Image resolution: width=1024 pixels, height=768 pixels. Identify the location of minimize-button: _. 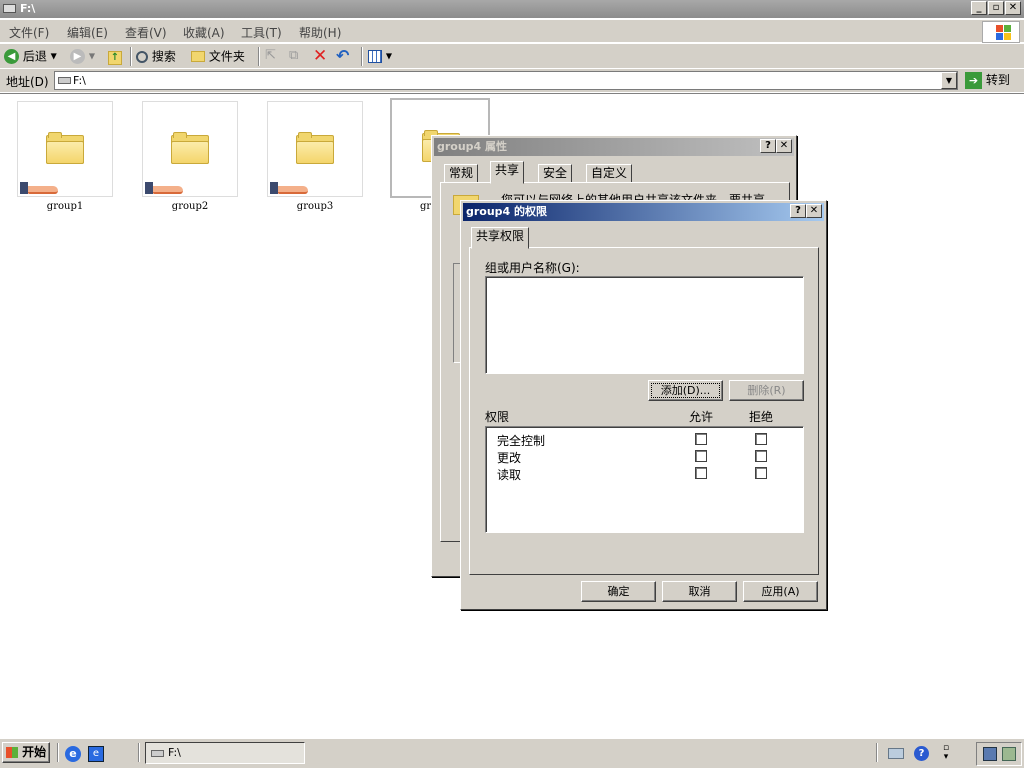
(979, 8).